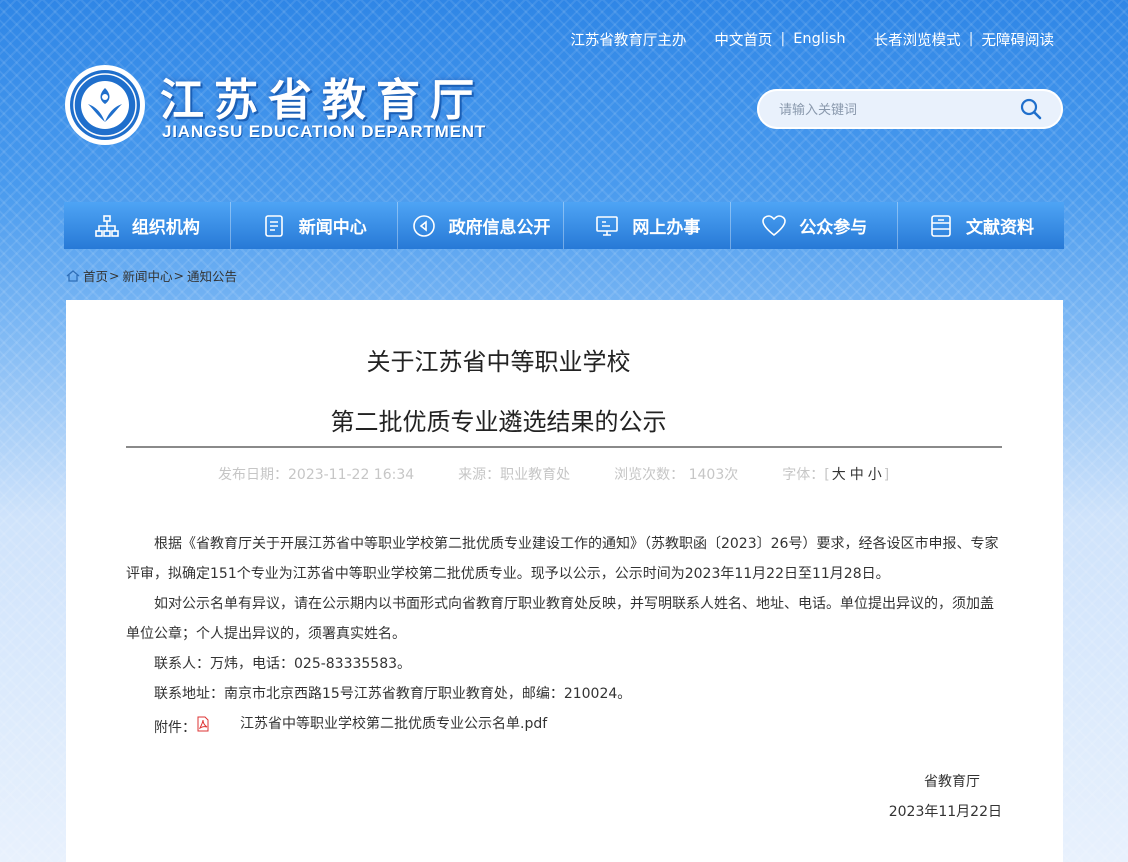 The width and height of the screenshot is (1128, 862). Describe the element at coordinates (565, 726) in the screenshot. I see `attachment-line: 附件： 江苏省中等职业学校第二批优质专业公示名单.pdf` at that location.